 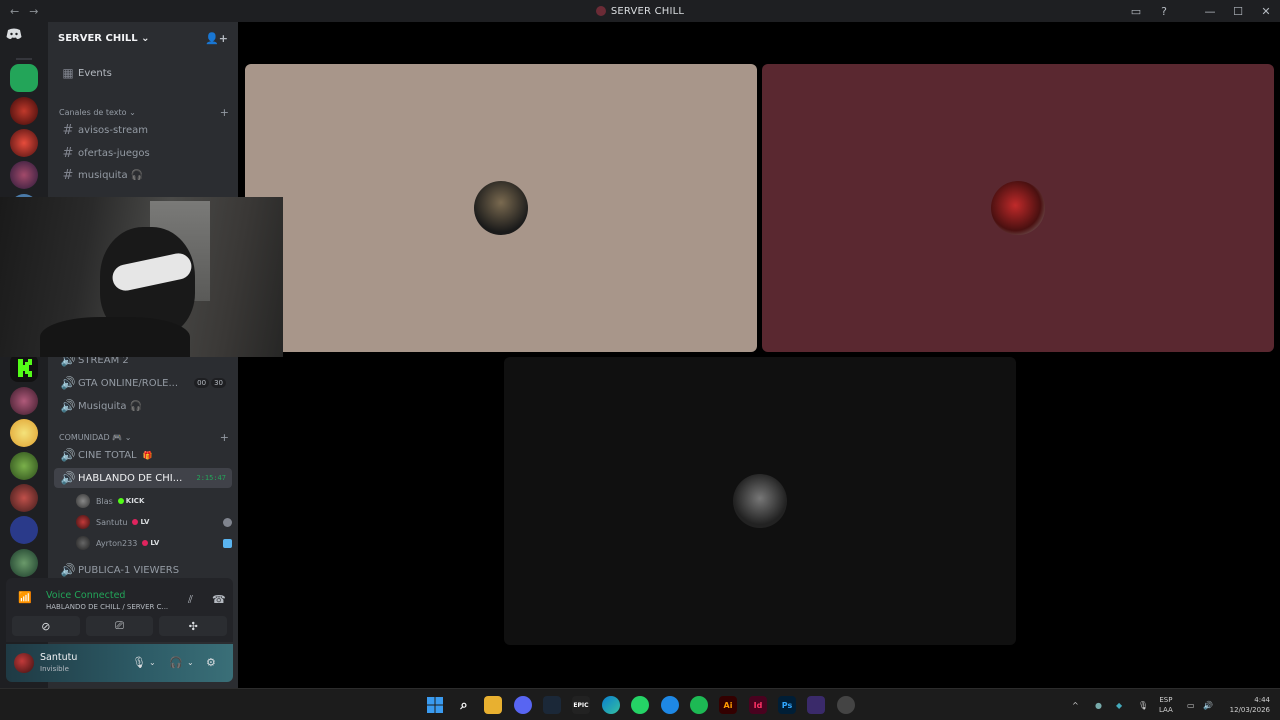 What do you see at coordinates (68, 478) in the screenshot?
I see `speaker-icon: 🔊` at bounding box center [68, 478].